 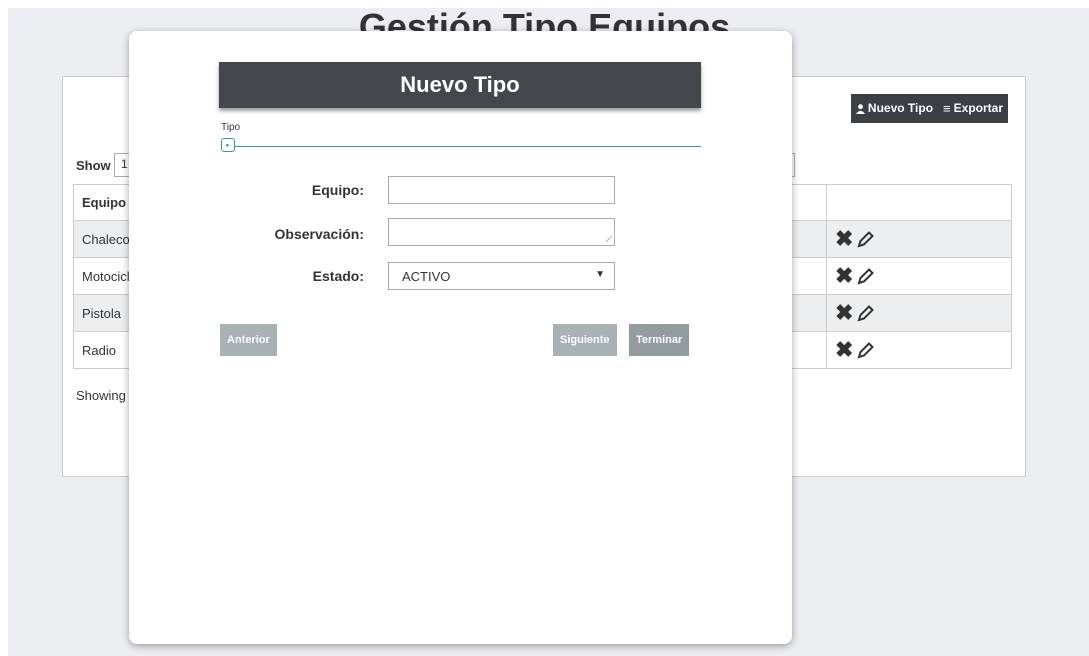 What do you see at coordinates (248, 340) in the screenshot?
I see `previous-button: Anterior` at bounding box center [248, 340].